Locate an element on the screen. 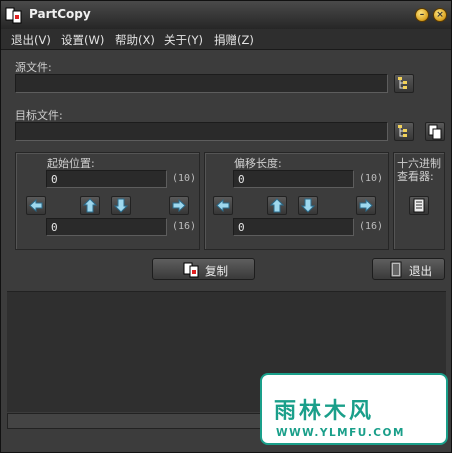 The height and width of the screenshot is (453, 452). window-title: PartCopy is located at coordinates (60, 14).